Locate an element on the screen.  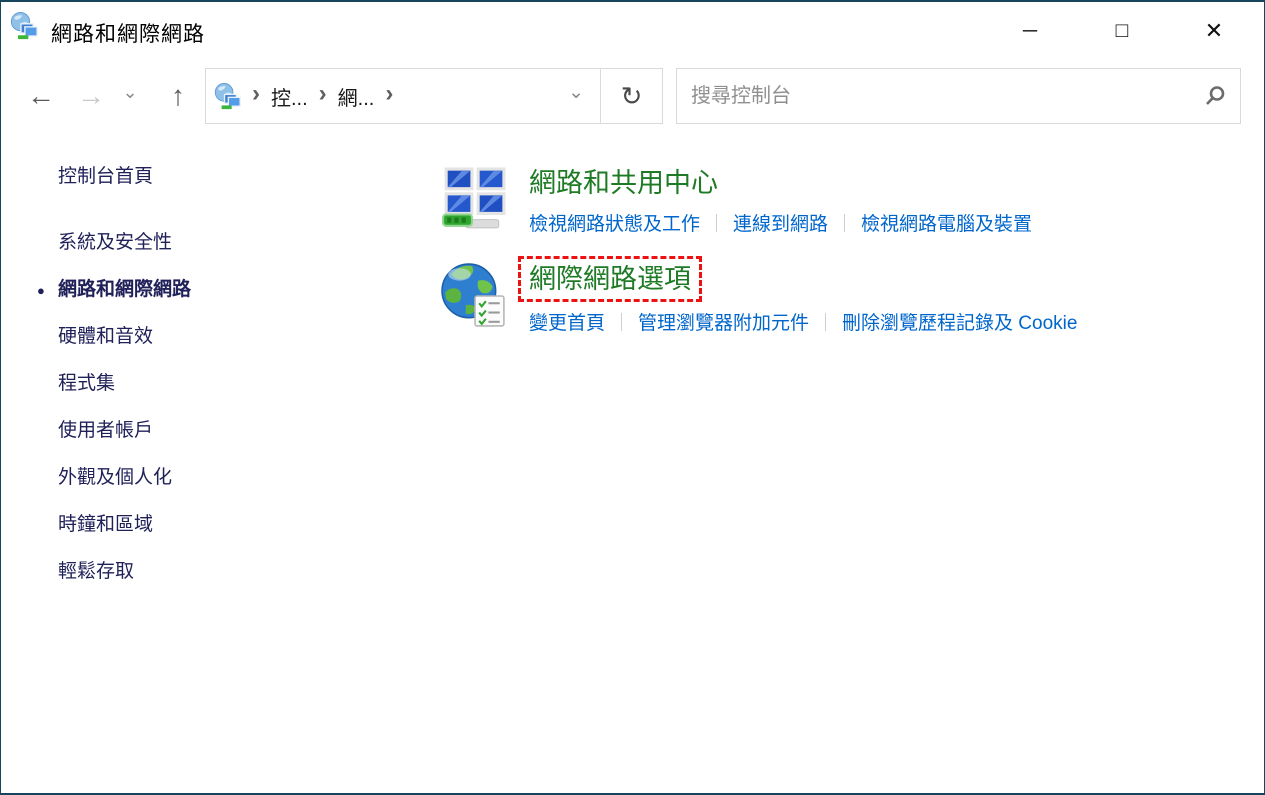
section-network-sharing-center: 網路和共用中心 檢視網路狀態及工作 連線到網路 檢視網路電腦及裝置 is located at coordinates (836, 201).